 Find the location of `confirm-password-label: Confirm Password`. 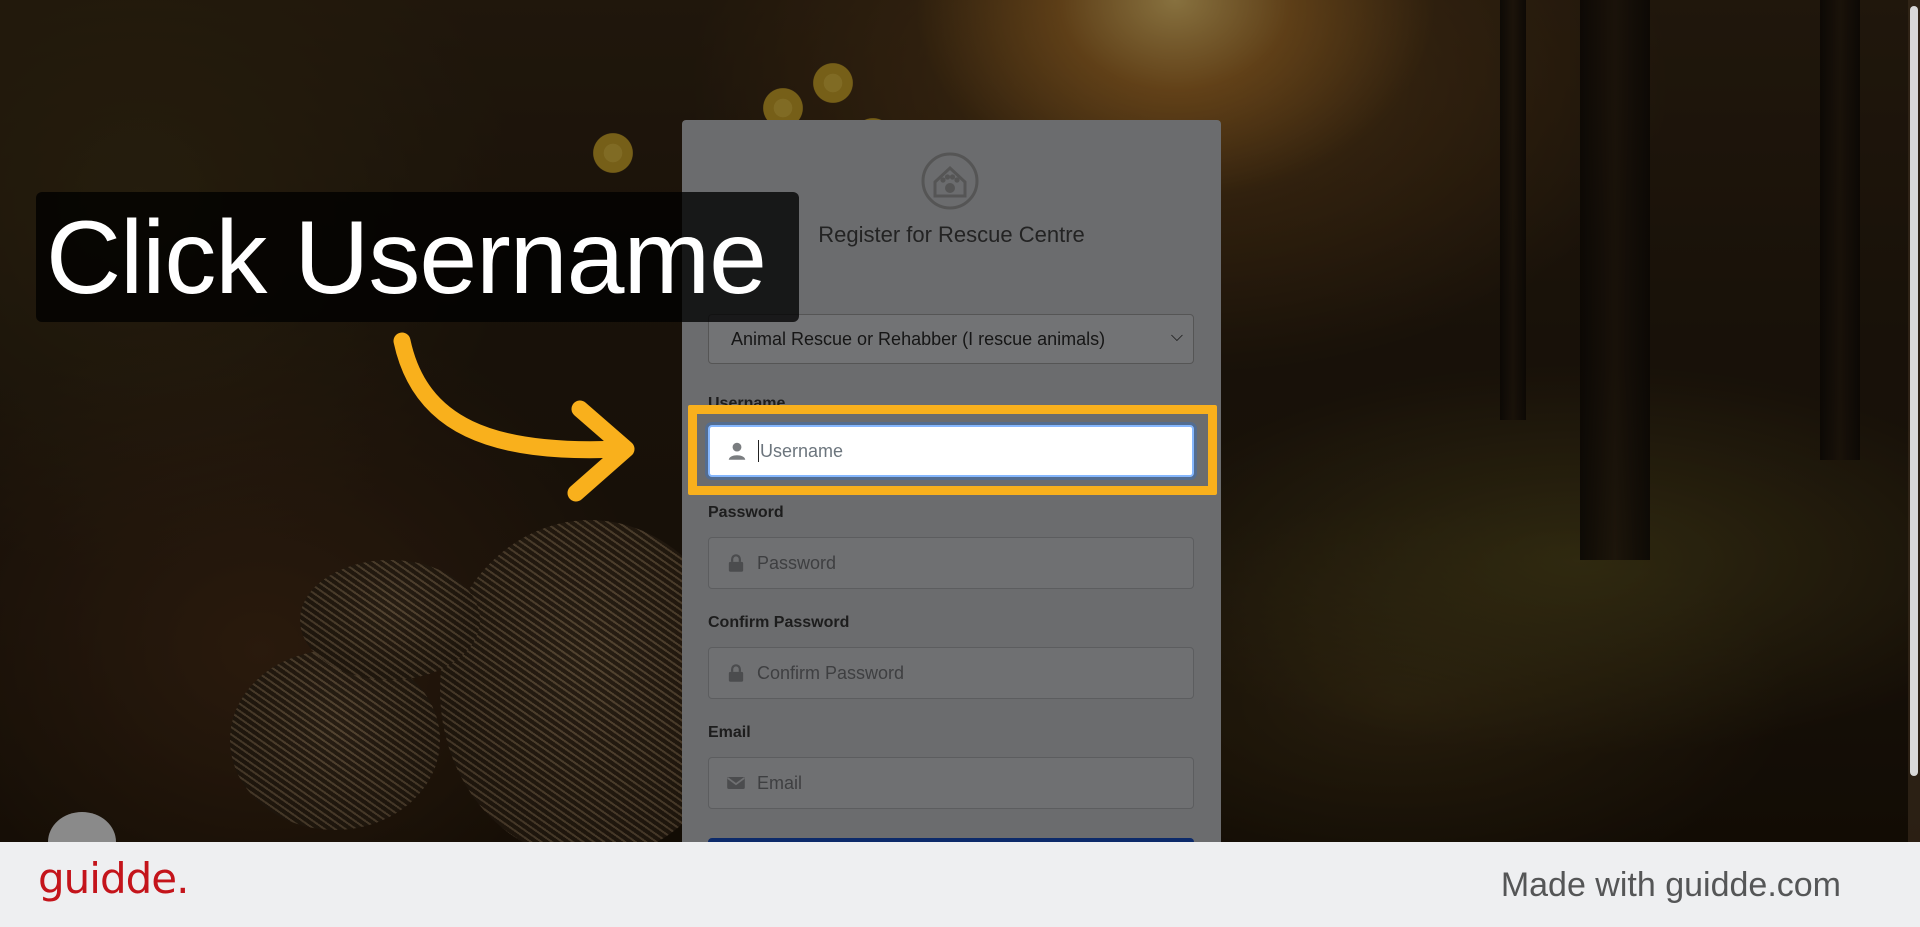

confirm-password-label: Confirm Password is located at coordinates (779, 622).